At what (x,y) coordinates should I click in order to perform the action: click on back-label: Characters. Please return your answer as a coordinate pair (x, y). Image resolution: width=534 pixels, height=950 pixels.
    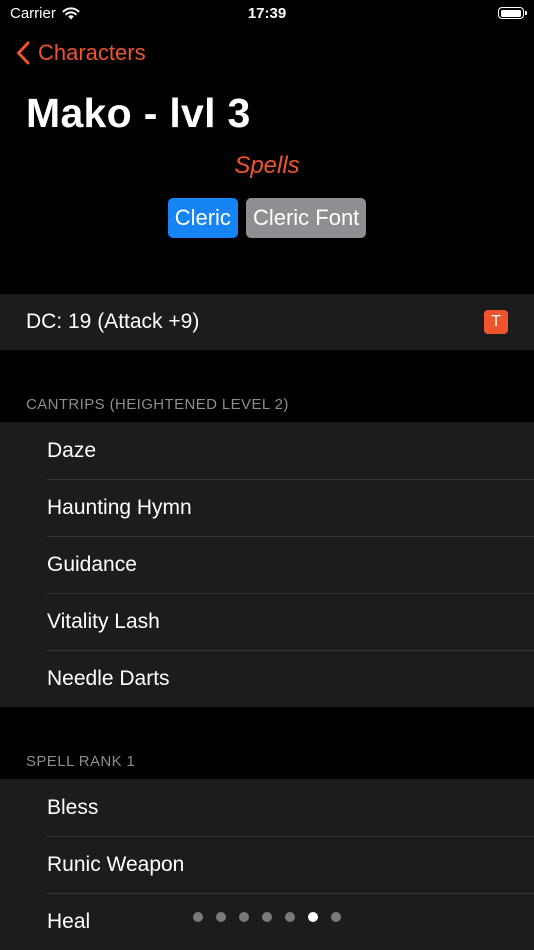
    Looking at the image, I should click on (92, 53).